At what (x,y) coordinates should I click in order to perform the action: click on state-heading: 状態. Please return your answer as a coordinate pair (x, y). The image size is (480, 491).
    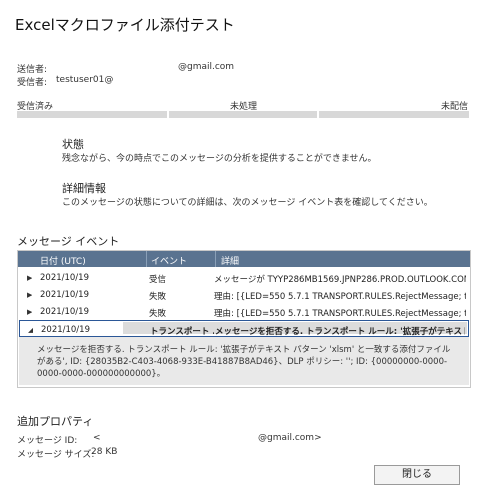
    Looking at the image, I should click on (73, 144).